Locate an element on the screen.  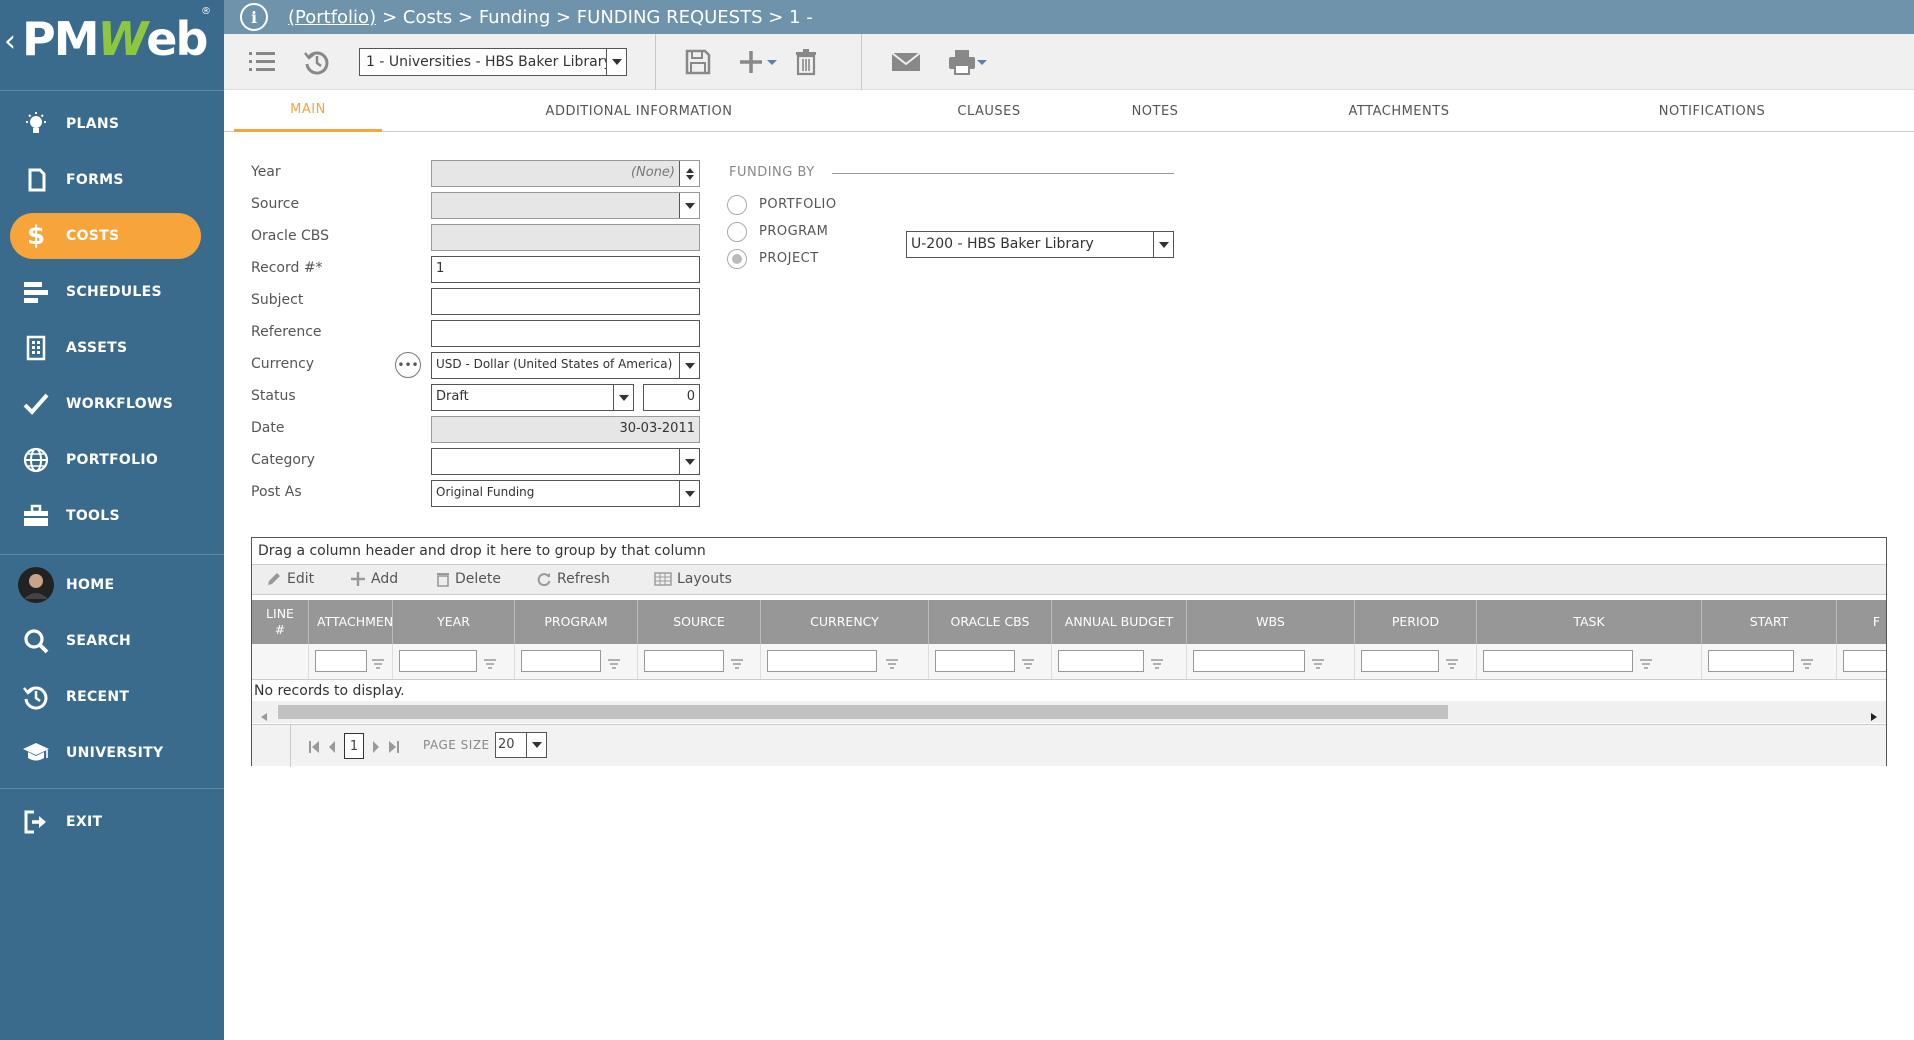
grid-refresh-button: Refresh is located at coordinates (573, 579).